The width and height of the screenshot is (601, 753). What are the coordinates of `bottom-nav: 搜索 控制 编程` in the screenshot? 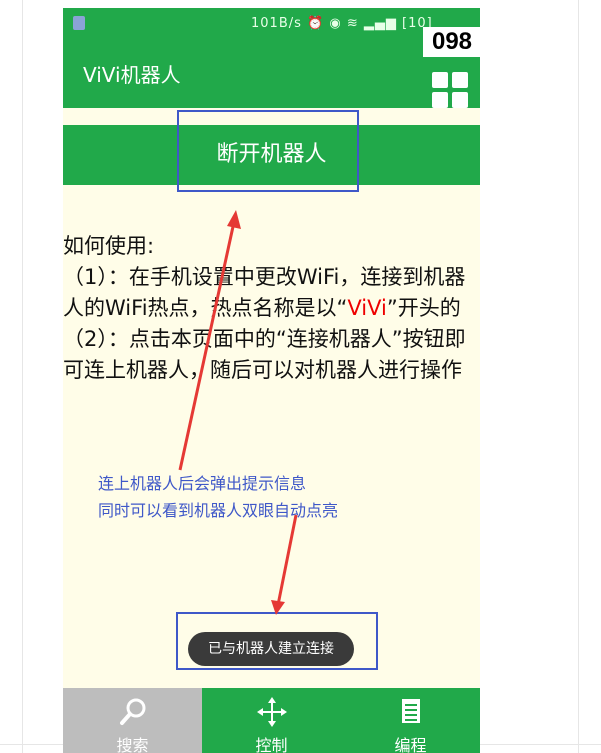 It's located at (271, 720).